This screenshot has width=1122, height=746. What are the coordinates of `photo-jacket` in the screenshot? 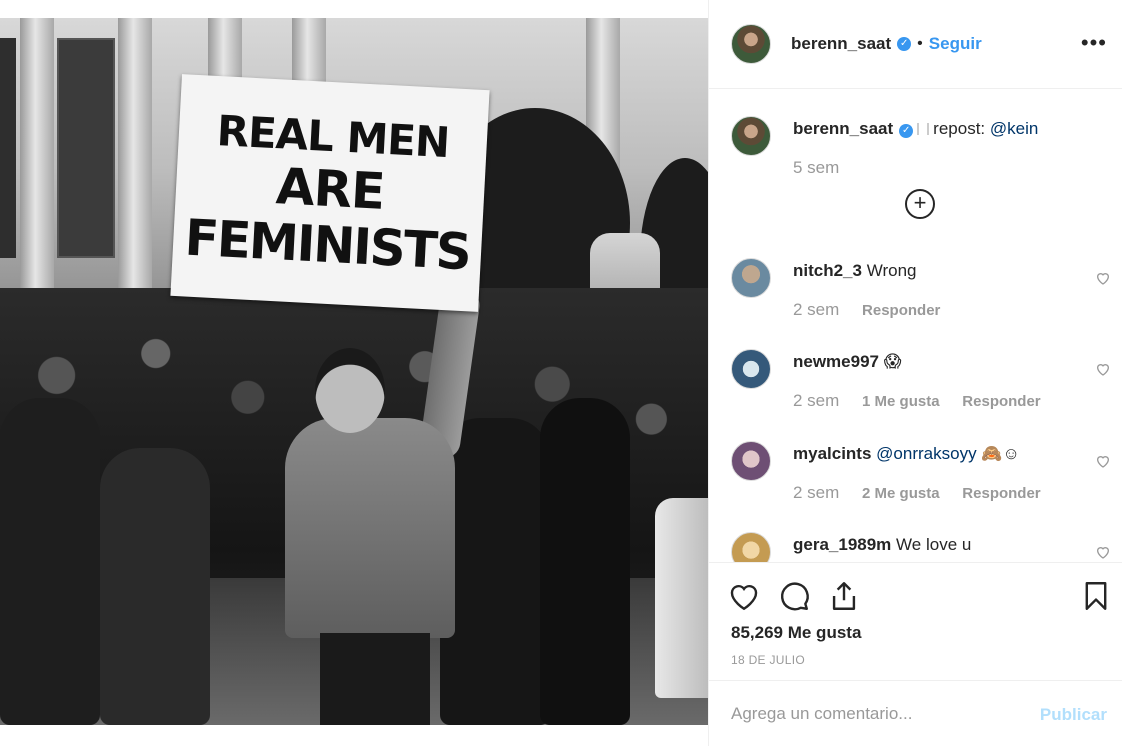 It's located at (370, 528).